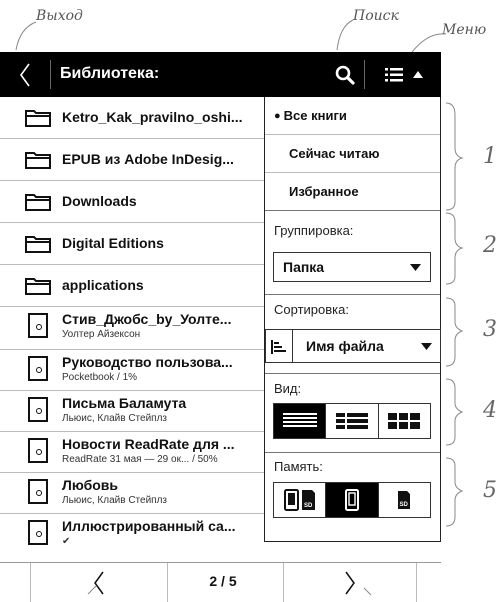  I want to click on callout-number-2: 2, so click(490, 245).